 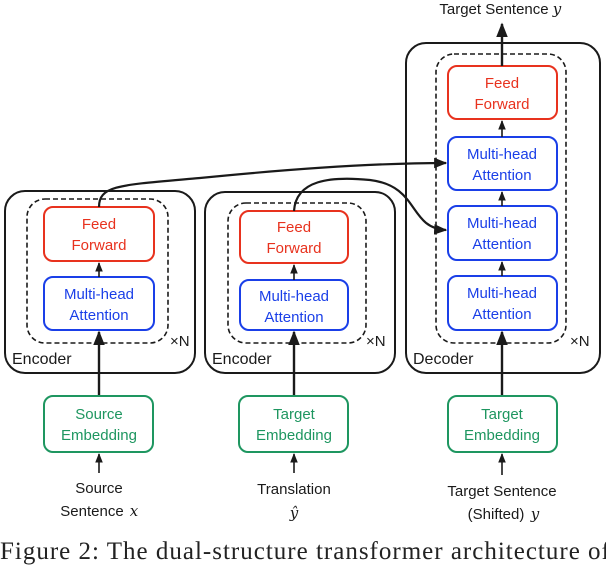 I want to click on decoder-repeat-label: ×N, so click(x=580, y=341).